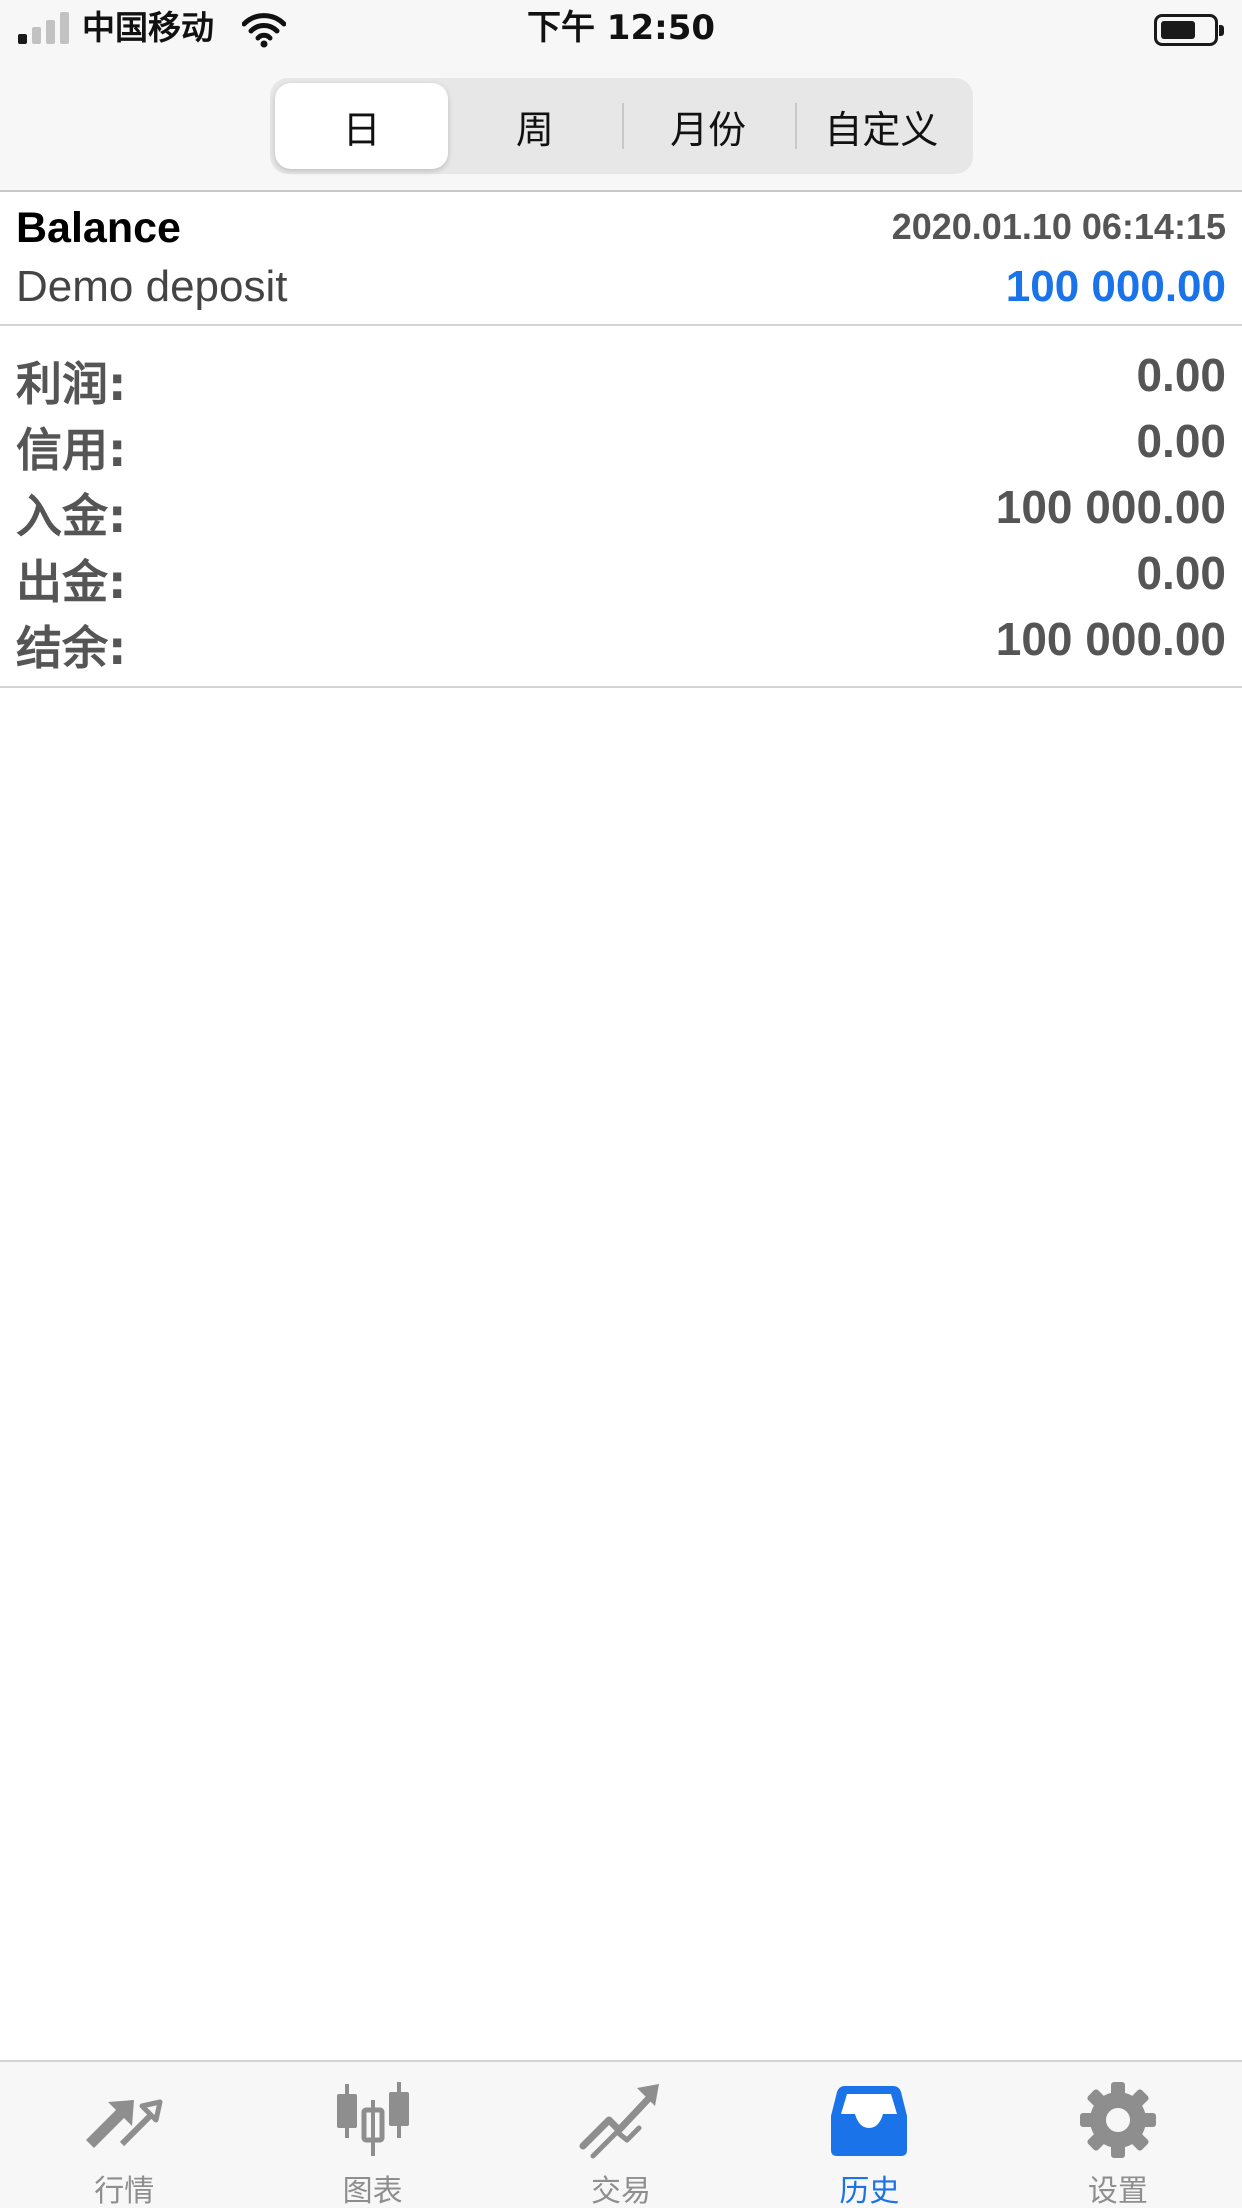  What do you see at coordinates (124, 2191) in the screenshot?
I see `tab-label: 行情` at bounding box center [124, 2191].